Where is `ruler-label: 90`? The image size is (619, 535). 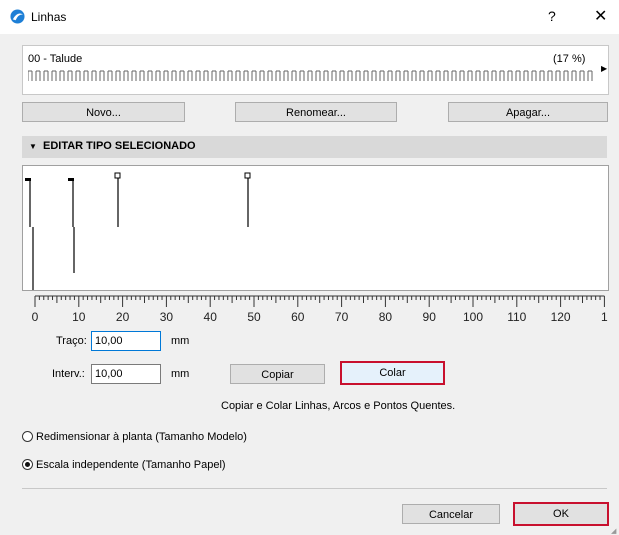
ruler-label: 90 is located at coordinates (430, 317).